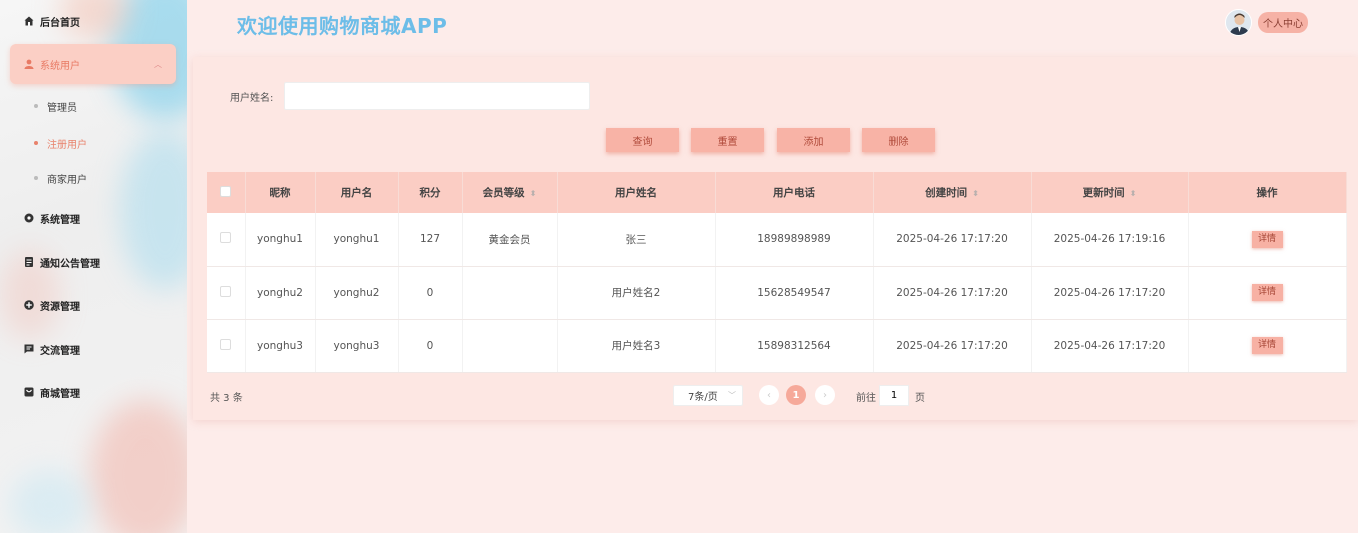  What do you see at coordinates (62, 262) in the screenshot?
I see `sidebar-item-notice-management: 通知公告管理` at bounding box center [62, 262].